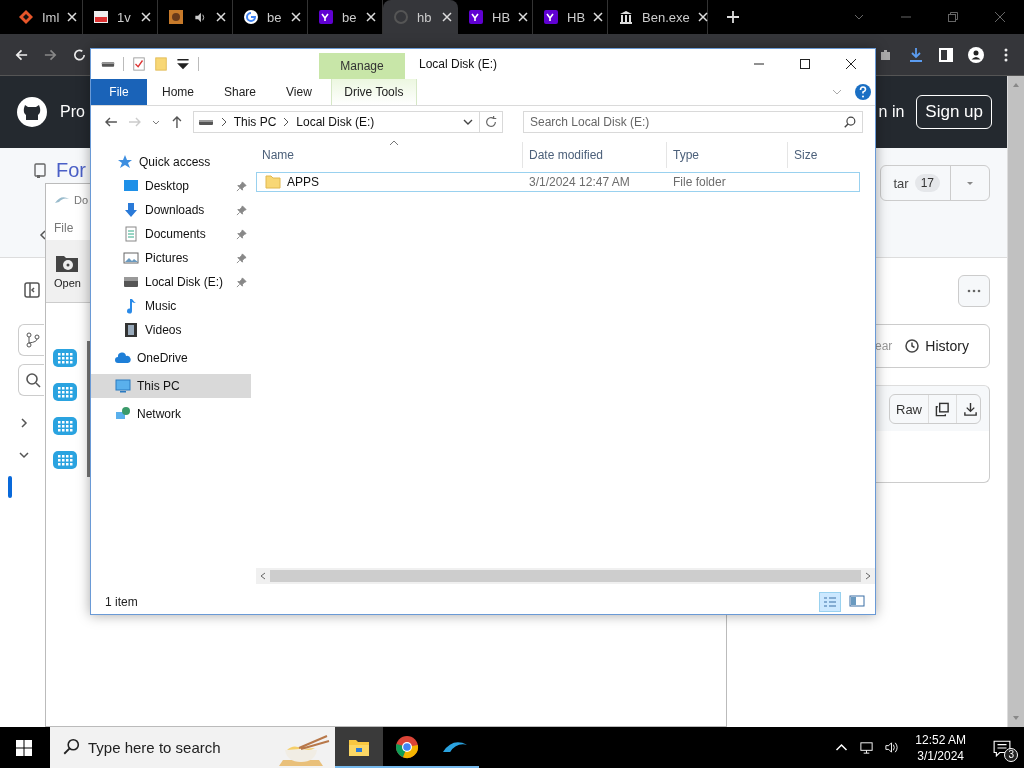 The height and width of the screenshot is (768, 1024). I want to click on cat-logo-icon, so click(32, 112).